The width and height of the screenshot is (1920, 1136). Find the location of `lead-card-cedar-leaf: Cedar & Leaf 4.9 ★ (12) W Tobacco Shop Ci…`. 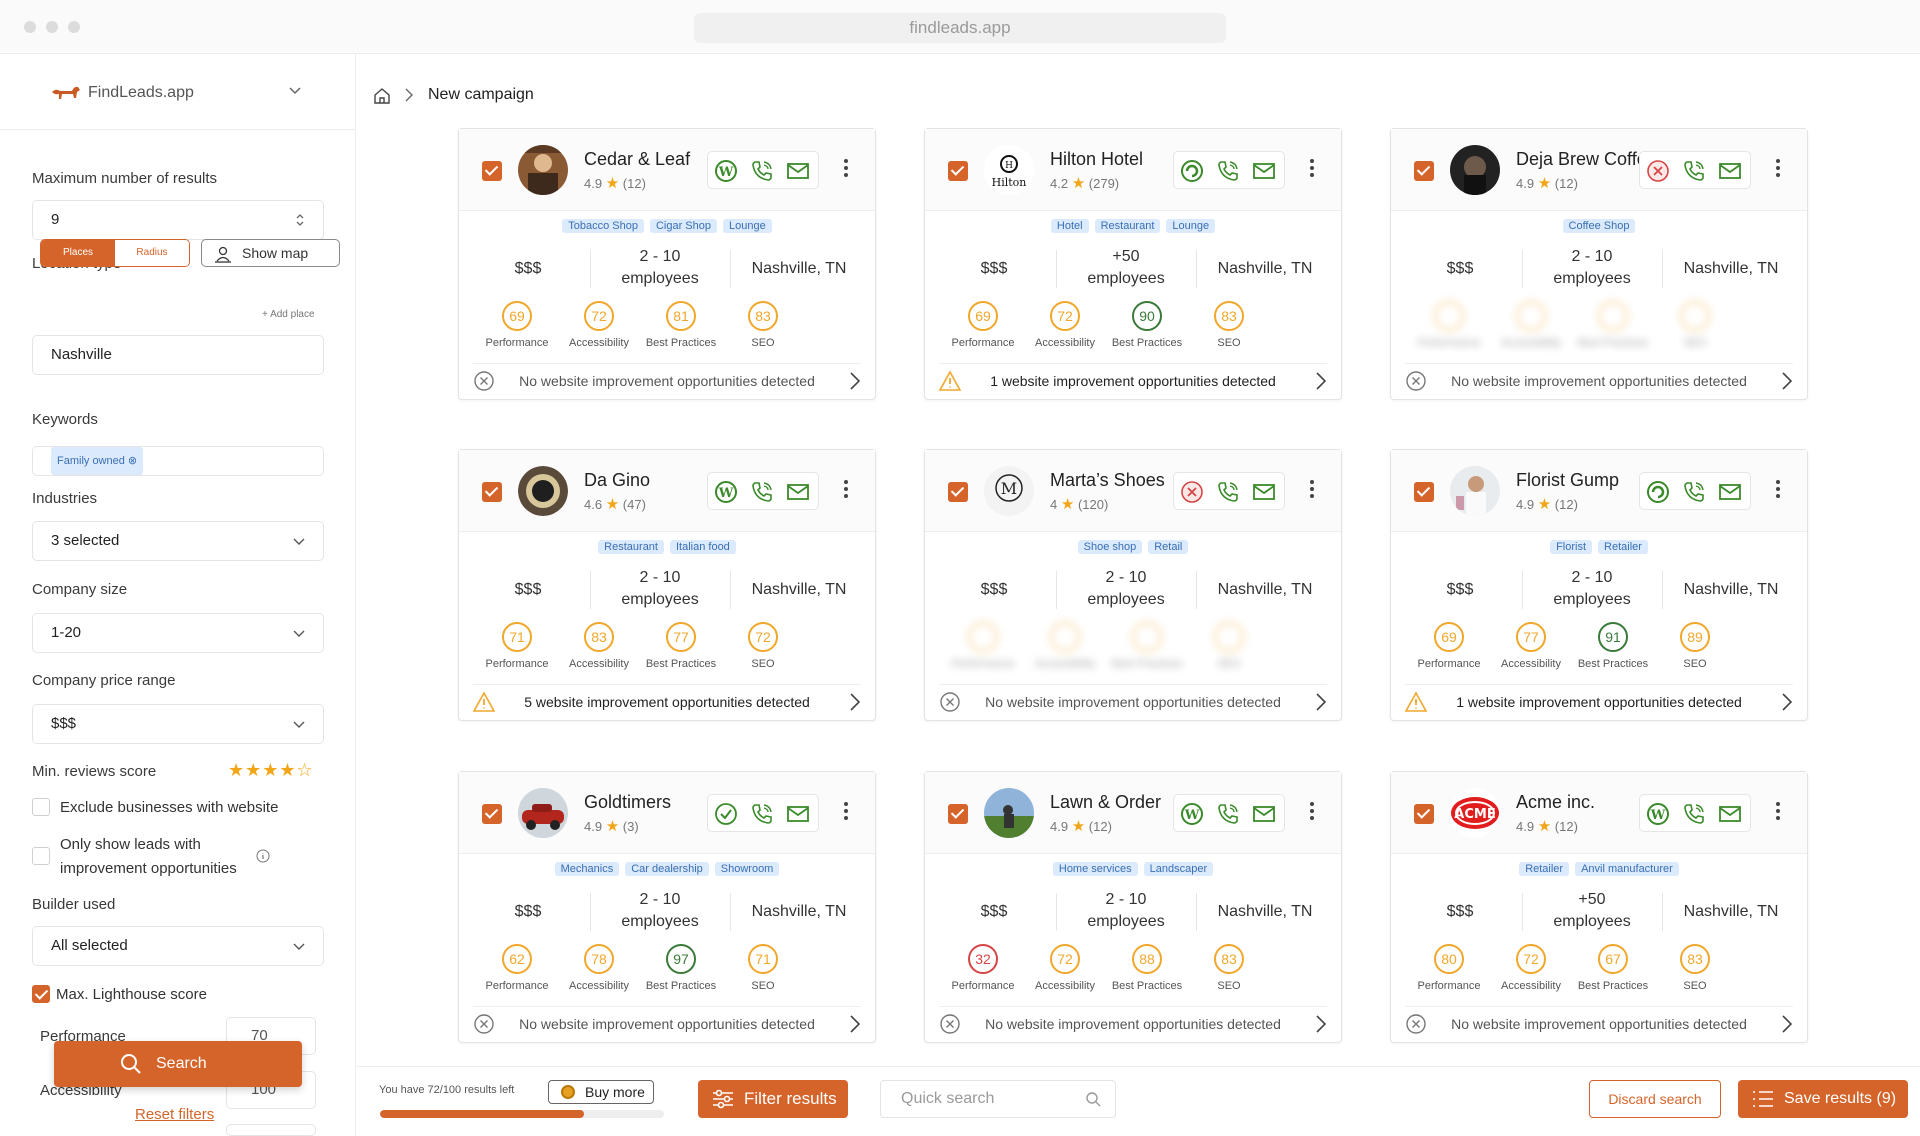

lead-card-cedar-leaf: Cedar & Leaf 4.9 ★ (12) W Tobacco Shop Ci… is located at coordinates (667, 264).